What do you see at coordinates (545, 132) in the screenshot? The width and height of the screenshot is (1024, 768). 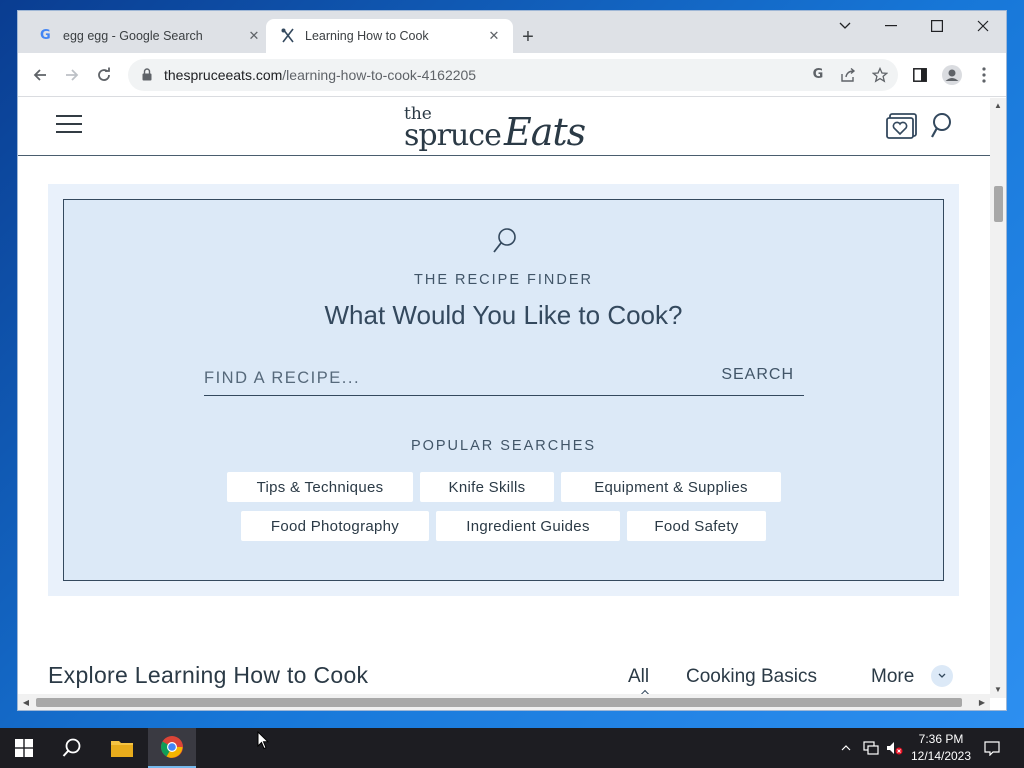 I see `logo-eats: Eats` at bounding box center [545, 132].